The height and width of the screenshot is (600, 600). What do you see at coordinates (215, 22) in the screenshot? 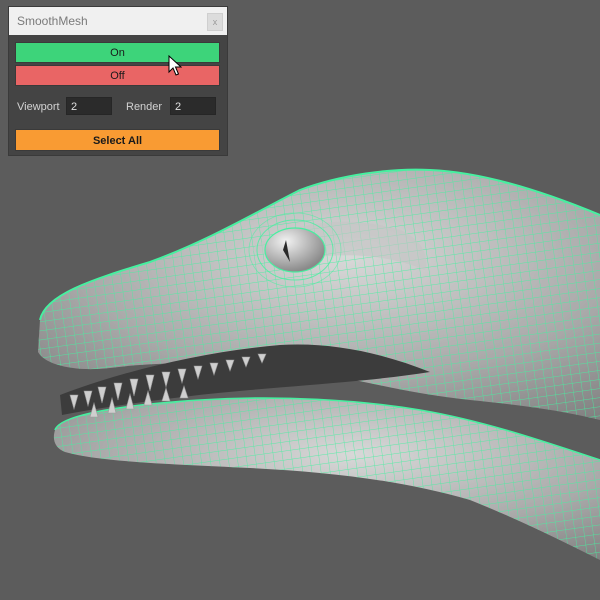
I see `close-icon: x` at bounding box center [215, 22].